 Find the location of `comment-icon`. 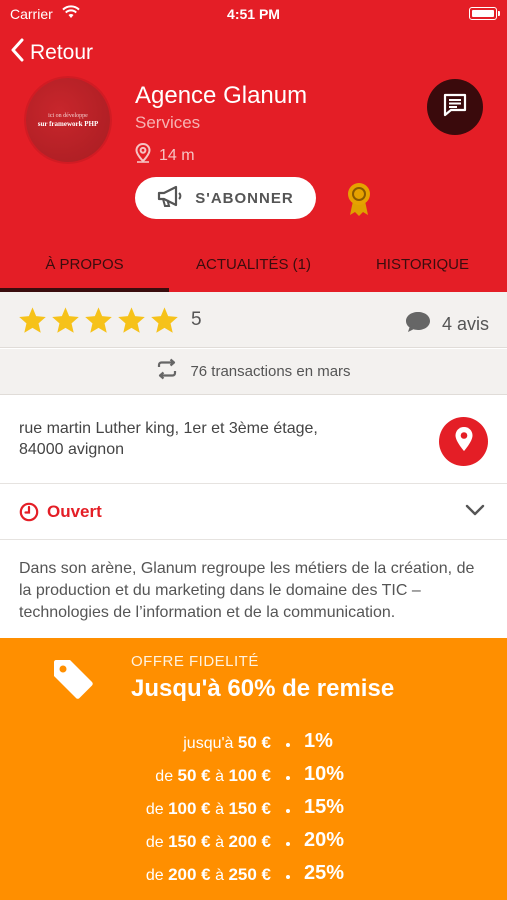

comment-icon is located at coordinates (418, 324).